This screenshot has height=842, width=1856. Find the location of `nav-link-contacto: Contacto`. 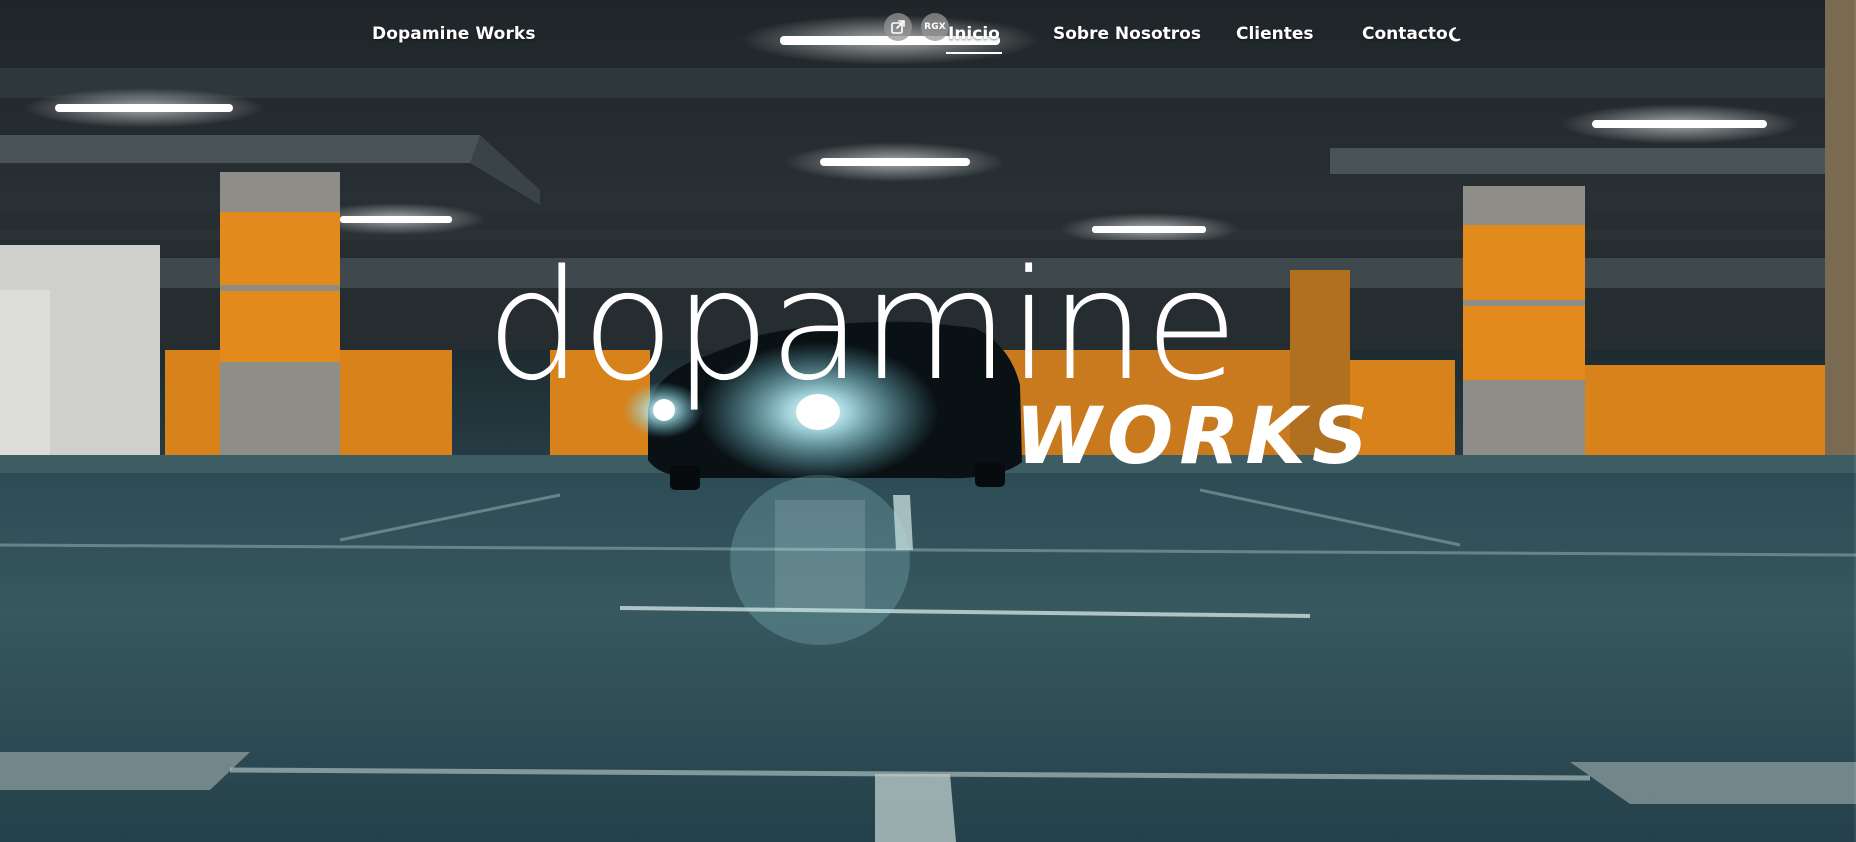

nav-link-contacto: Contacto is located at coordinates (1405, 34).